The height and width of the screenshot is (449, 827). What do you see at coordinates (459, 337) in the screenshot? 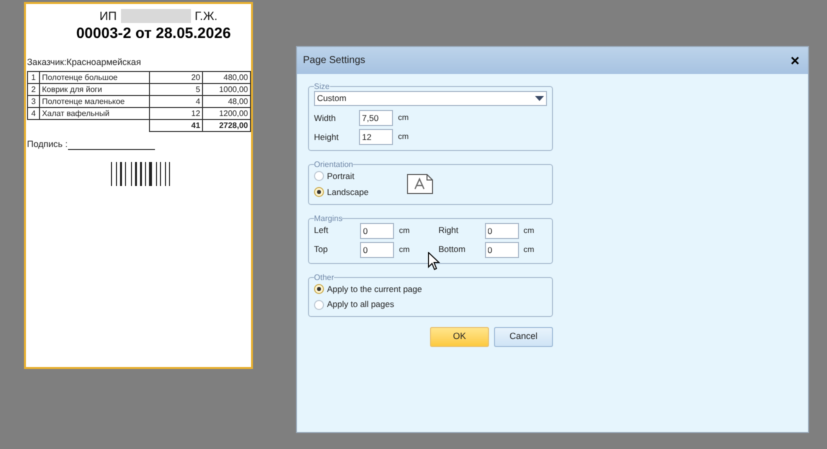
I see `dialog-button: OK` at bounding box center [459, 337].